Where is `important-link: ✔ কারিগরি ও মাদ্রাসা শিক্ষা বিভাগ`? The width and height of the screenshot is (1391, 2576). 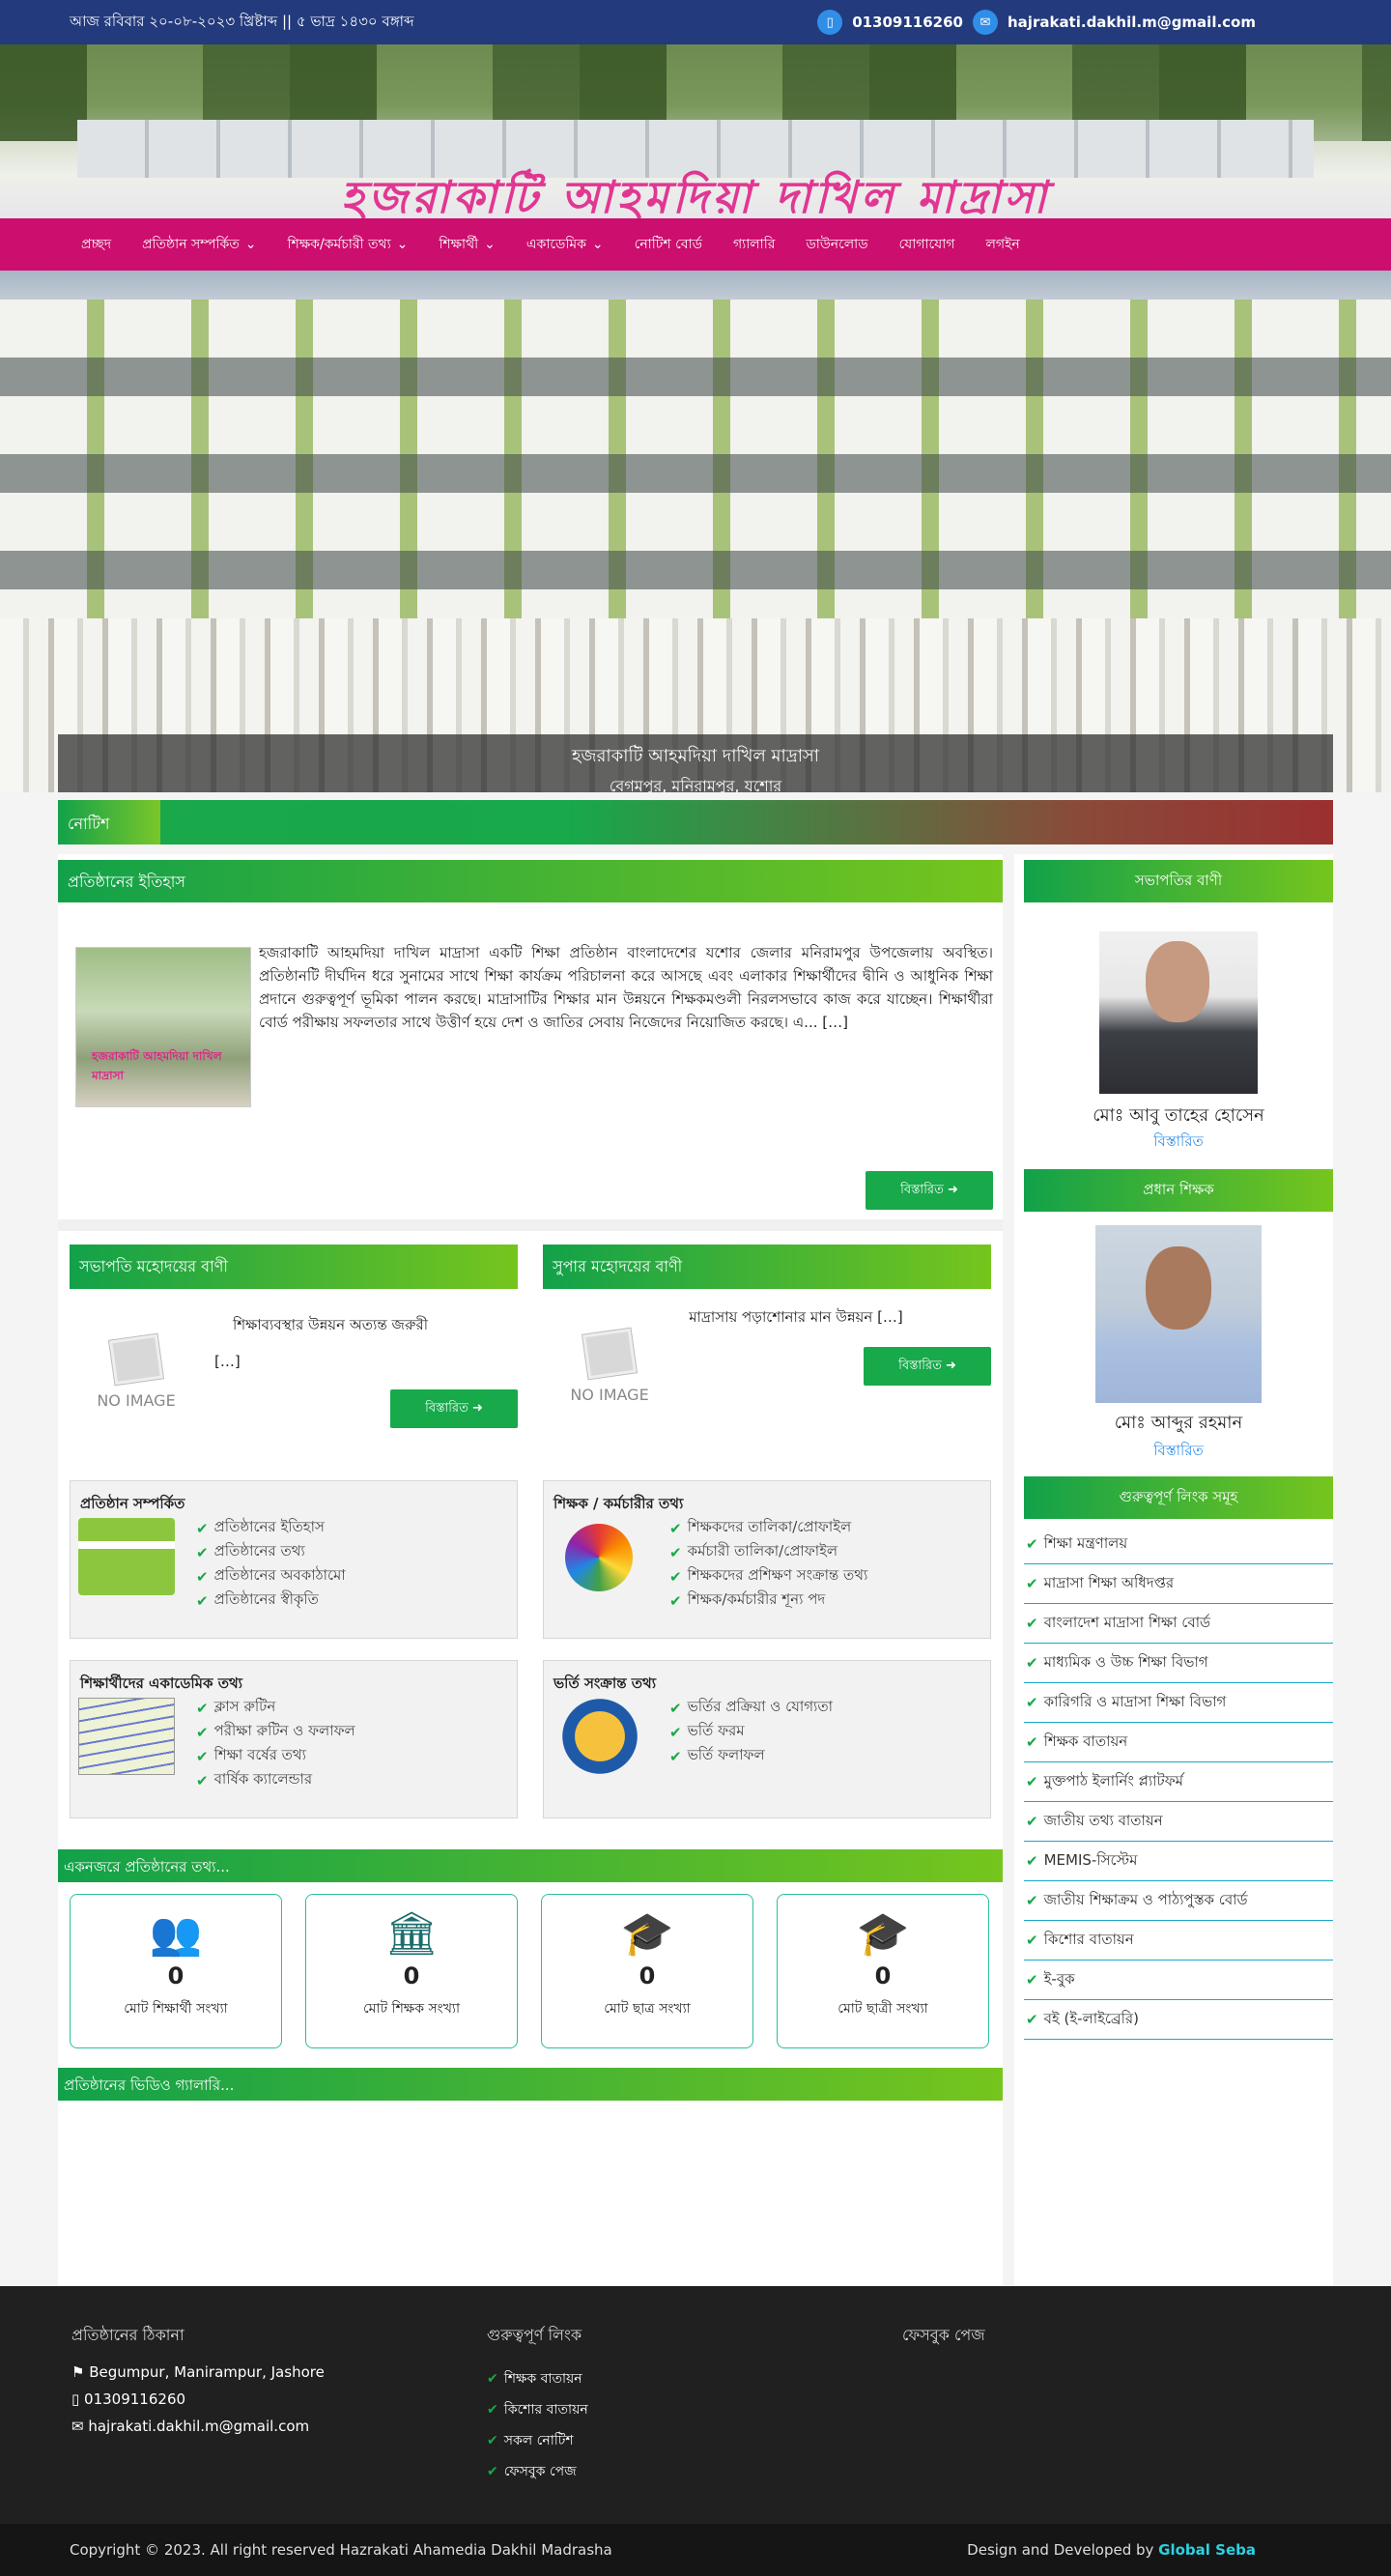 important-link: ✔ কারিগরি ও মাদ্রাসা শিক্ষা বিভাগ is located at coordinates (1178, 1703).